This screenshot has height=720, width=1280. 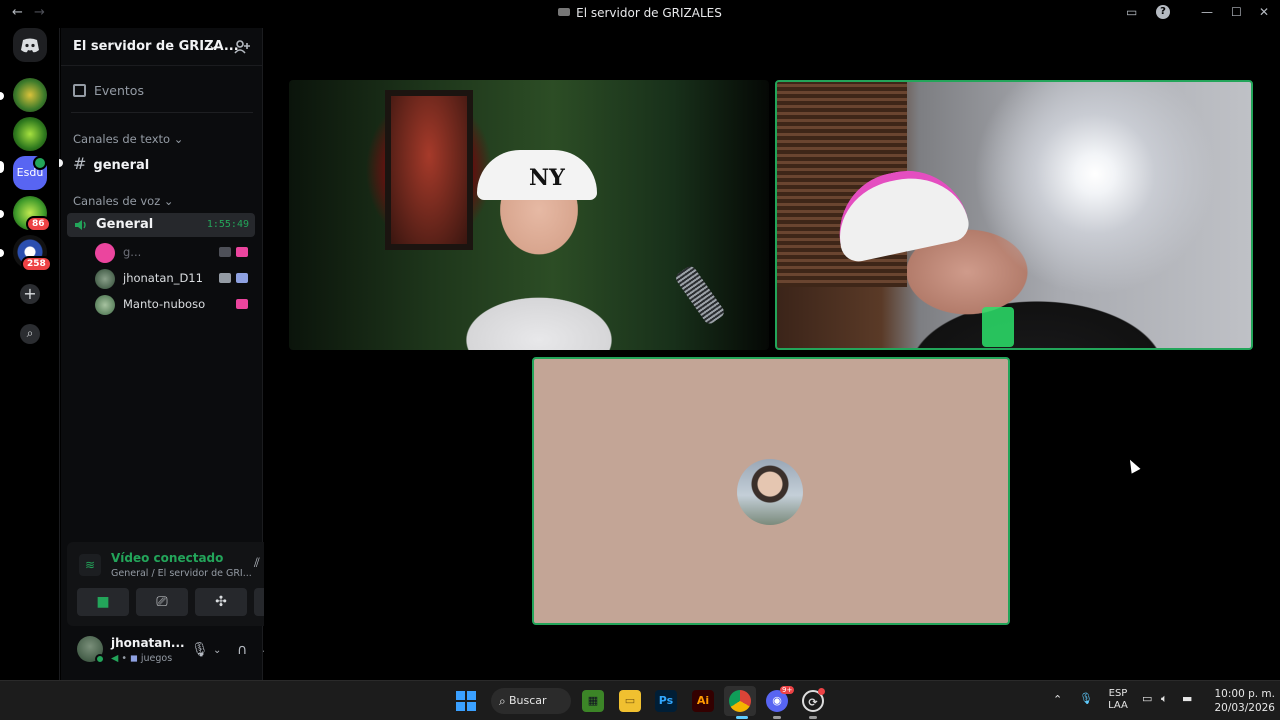 I want to click on notification-dot, so click(x=821, y=691).